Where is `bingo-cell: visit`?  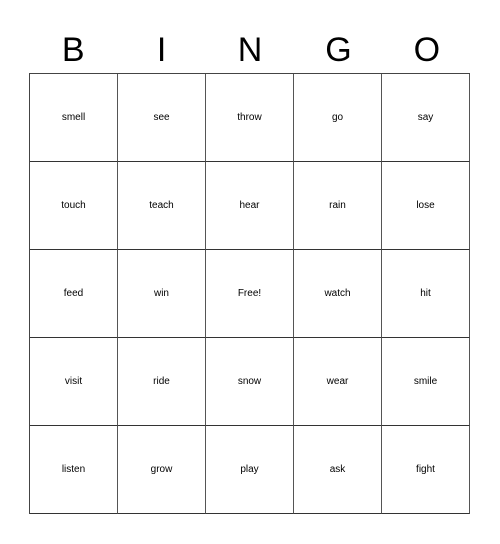
bingo-cell: visit is located at coordinates (74, 382).